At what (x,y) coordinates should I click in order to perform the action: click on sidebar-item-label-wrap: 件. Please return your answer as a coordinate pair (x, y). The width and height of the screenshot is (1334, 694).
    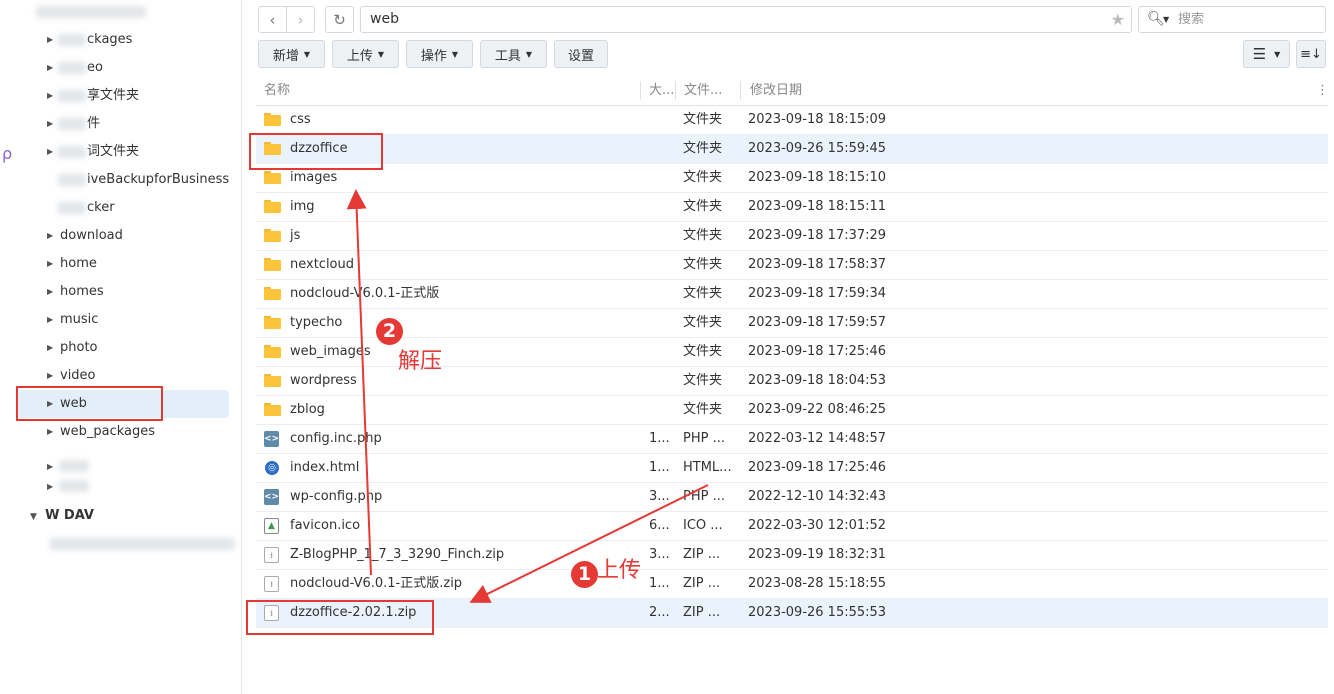
    Looking at the image, I should click on (79, 124).